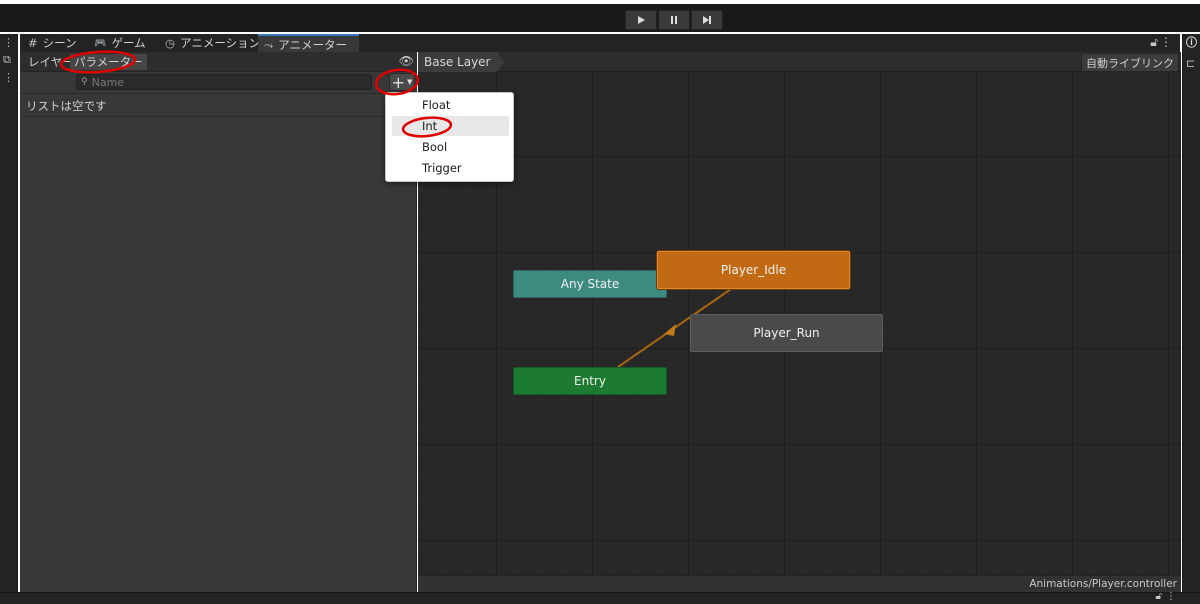 This screenshot has width=1200, height=604. What do you see at coordinates (218, 116) in the screenshot?
I see `divider` at bounding box center [218, 116].